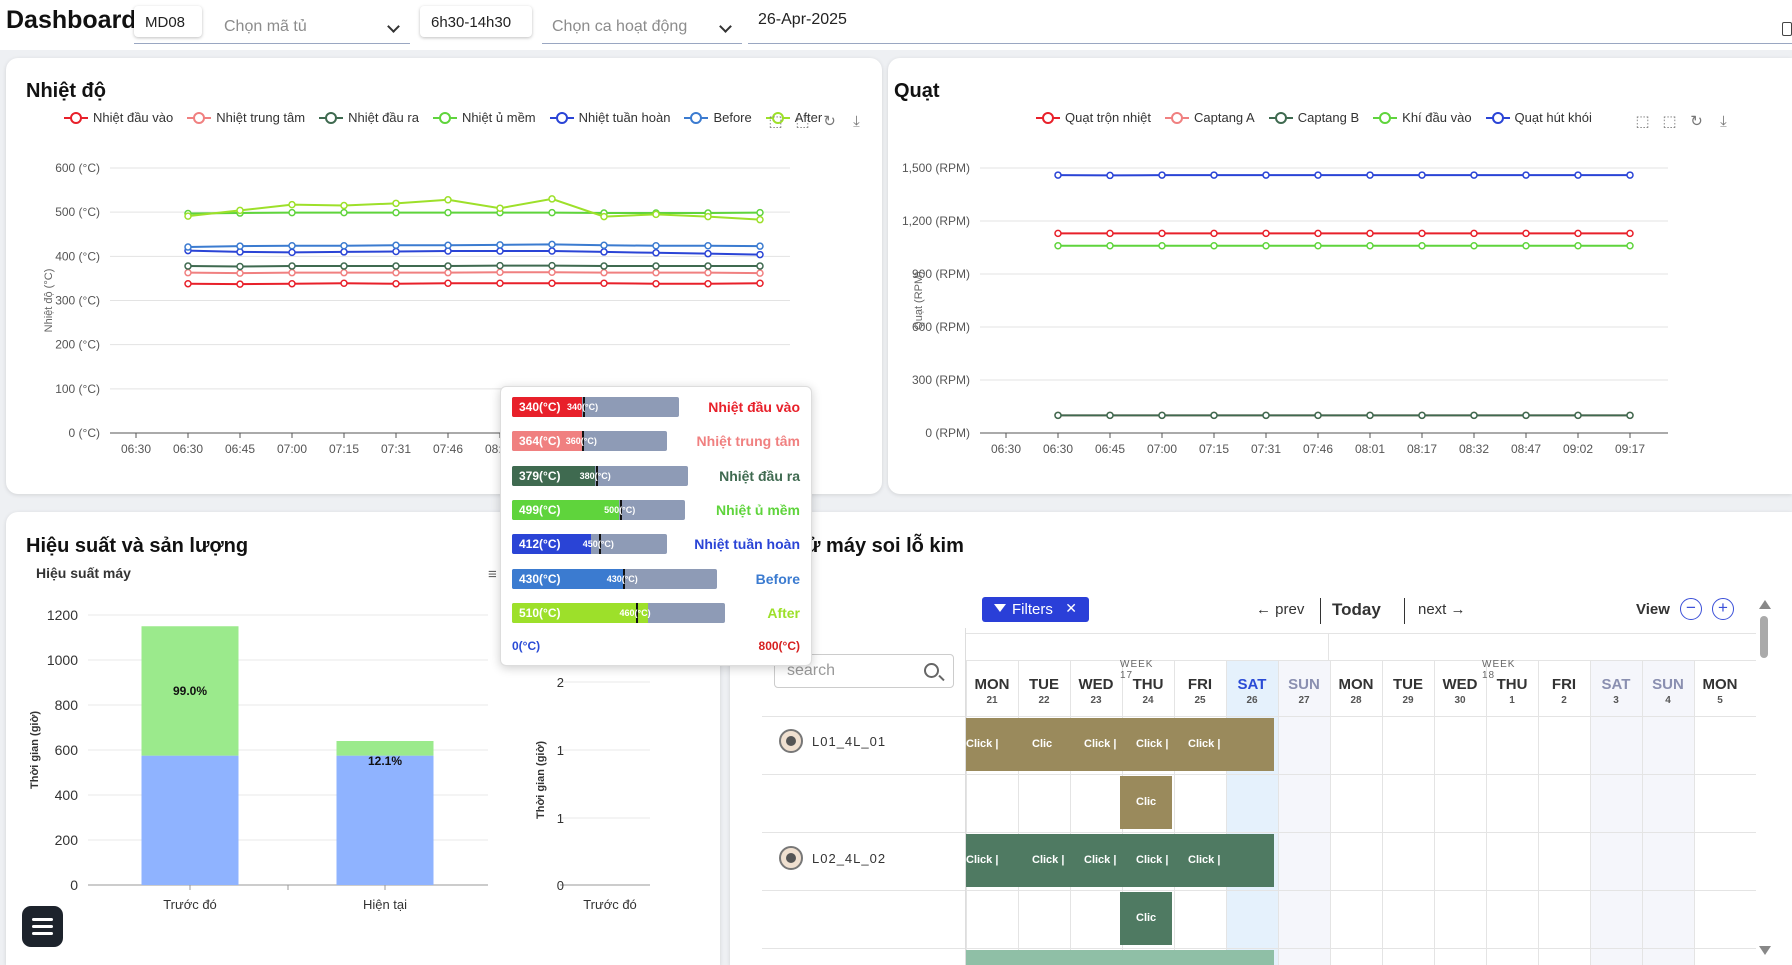 The height and width of the screenshot is (965, 1792). I want to click on day-header: FRI 2, so click(1564, 691).